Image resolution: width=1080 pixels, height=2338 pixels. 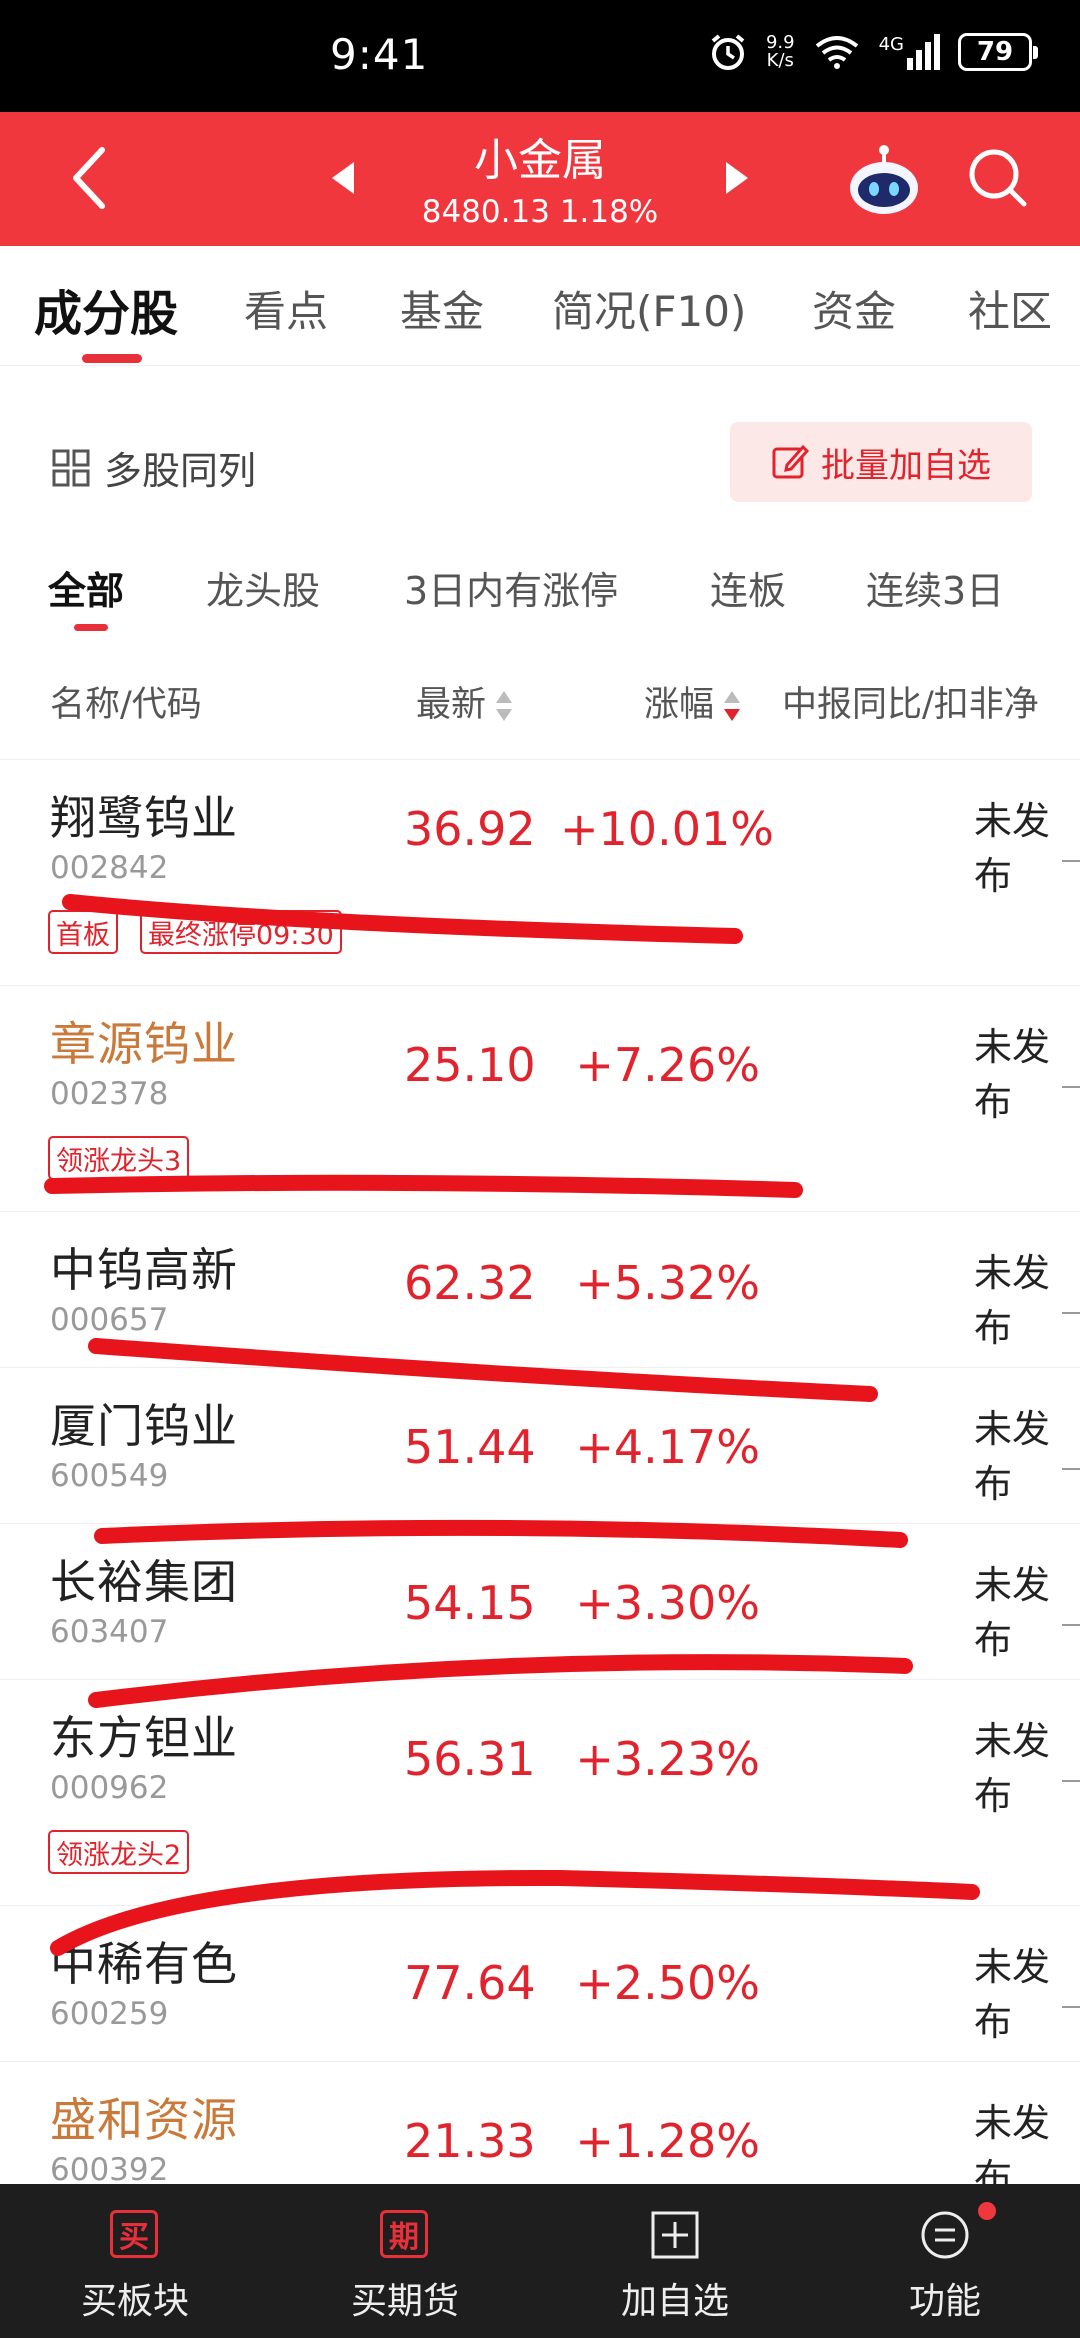 I want to click on tab-profile-f10: 简况(F10), so click(x=649, y=308).